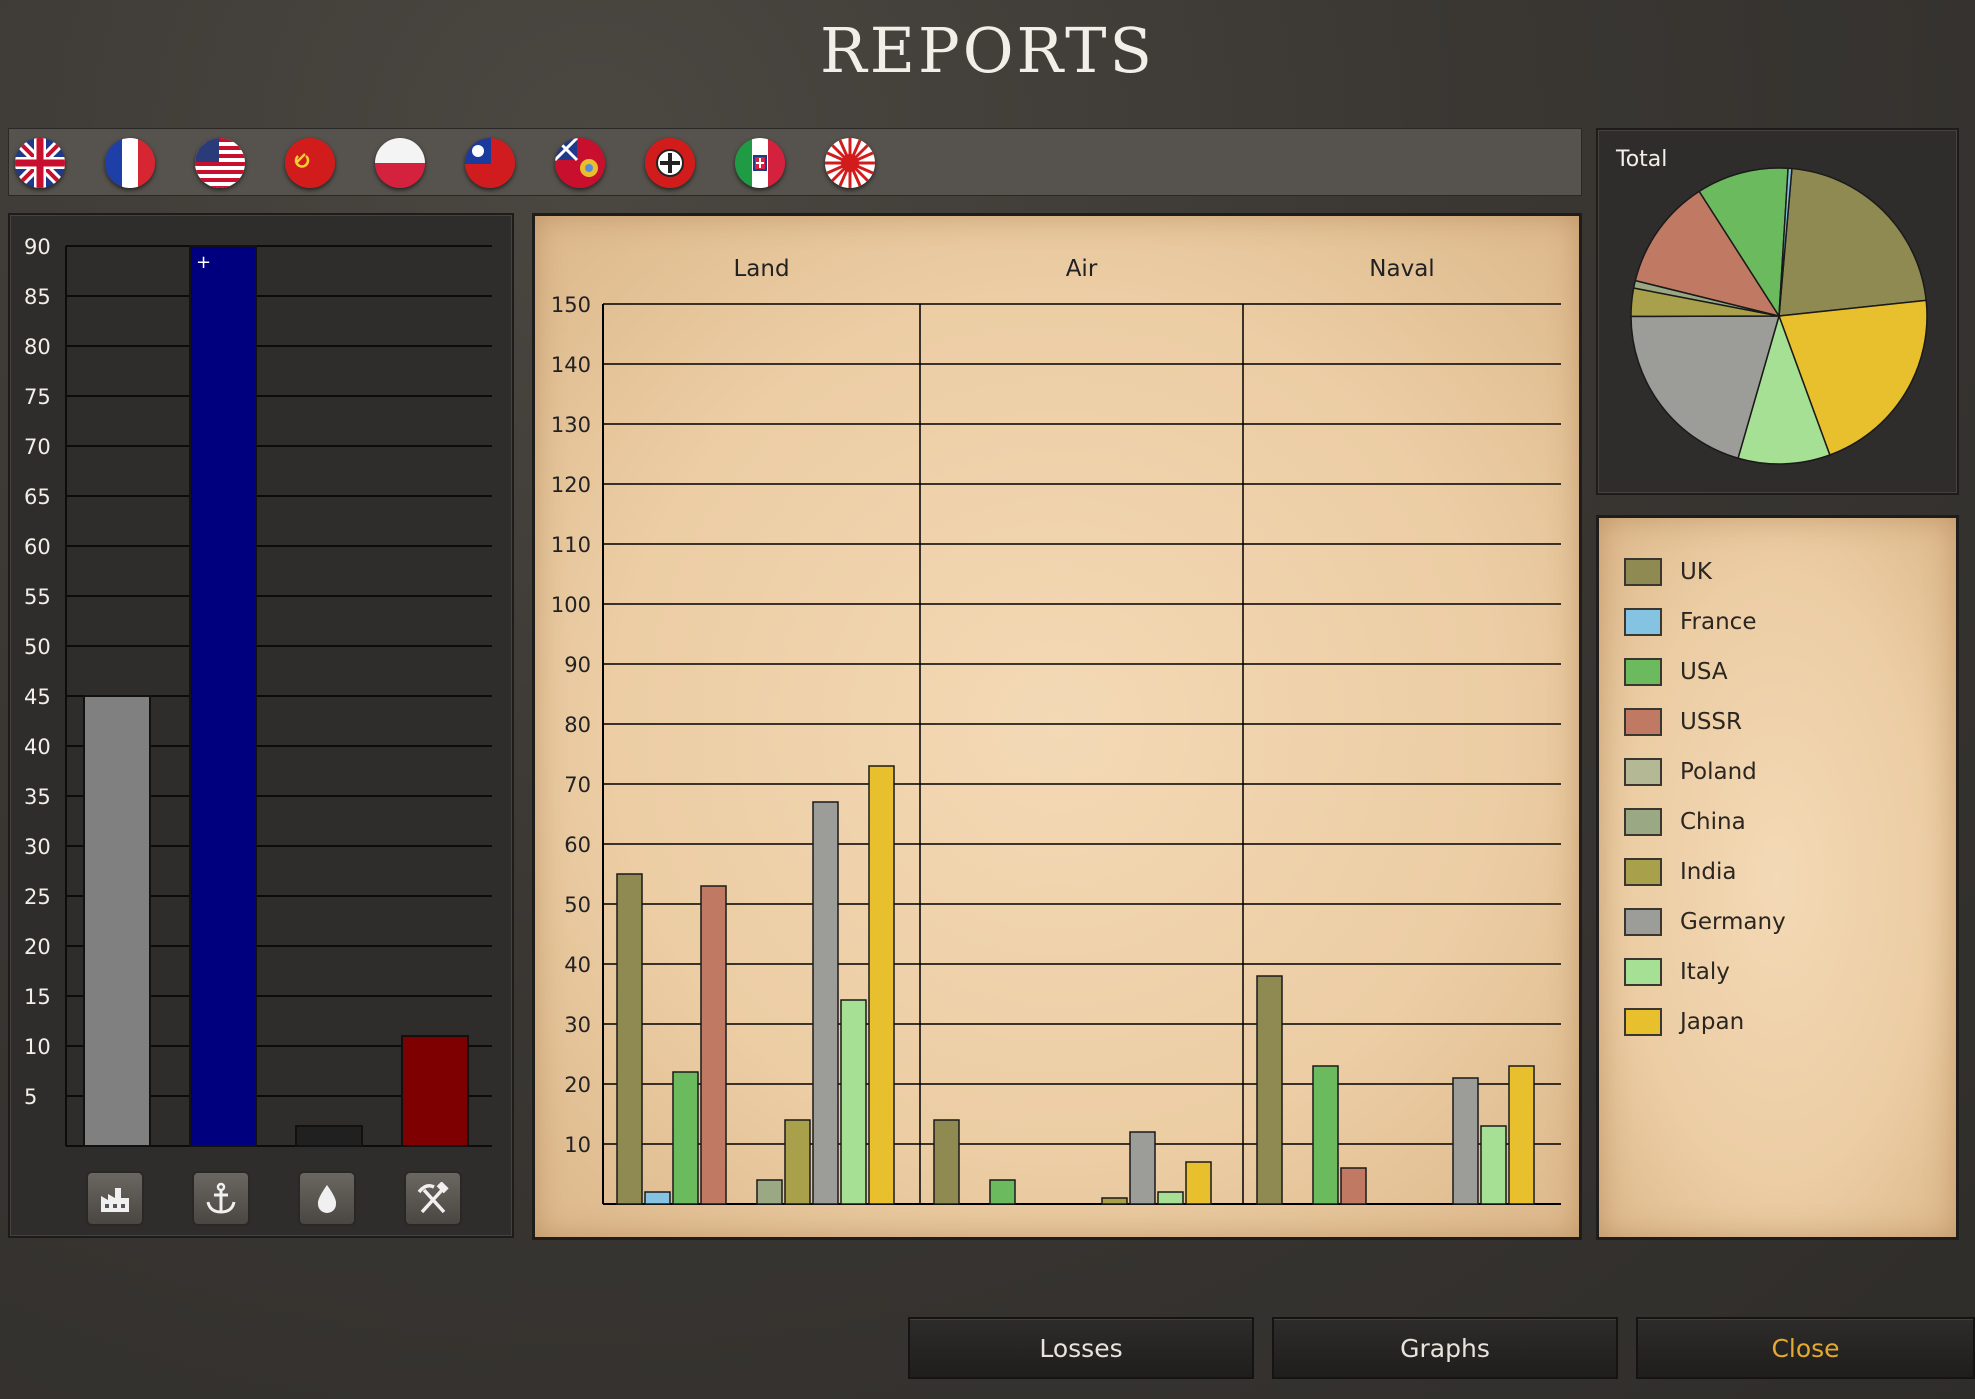 This screenshot has height=1399, width=1975. Describe the element at coordinates (1521, 1135) in the screenshot. I see `bar-japan-naval` at that location.